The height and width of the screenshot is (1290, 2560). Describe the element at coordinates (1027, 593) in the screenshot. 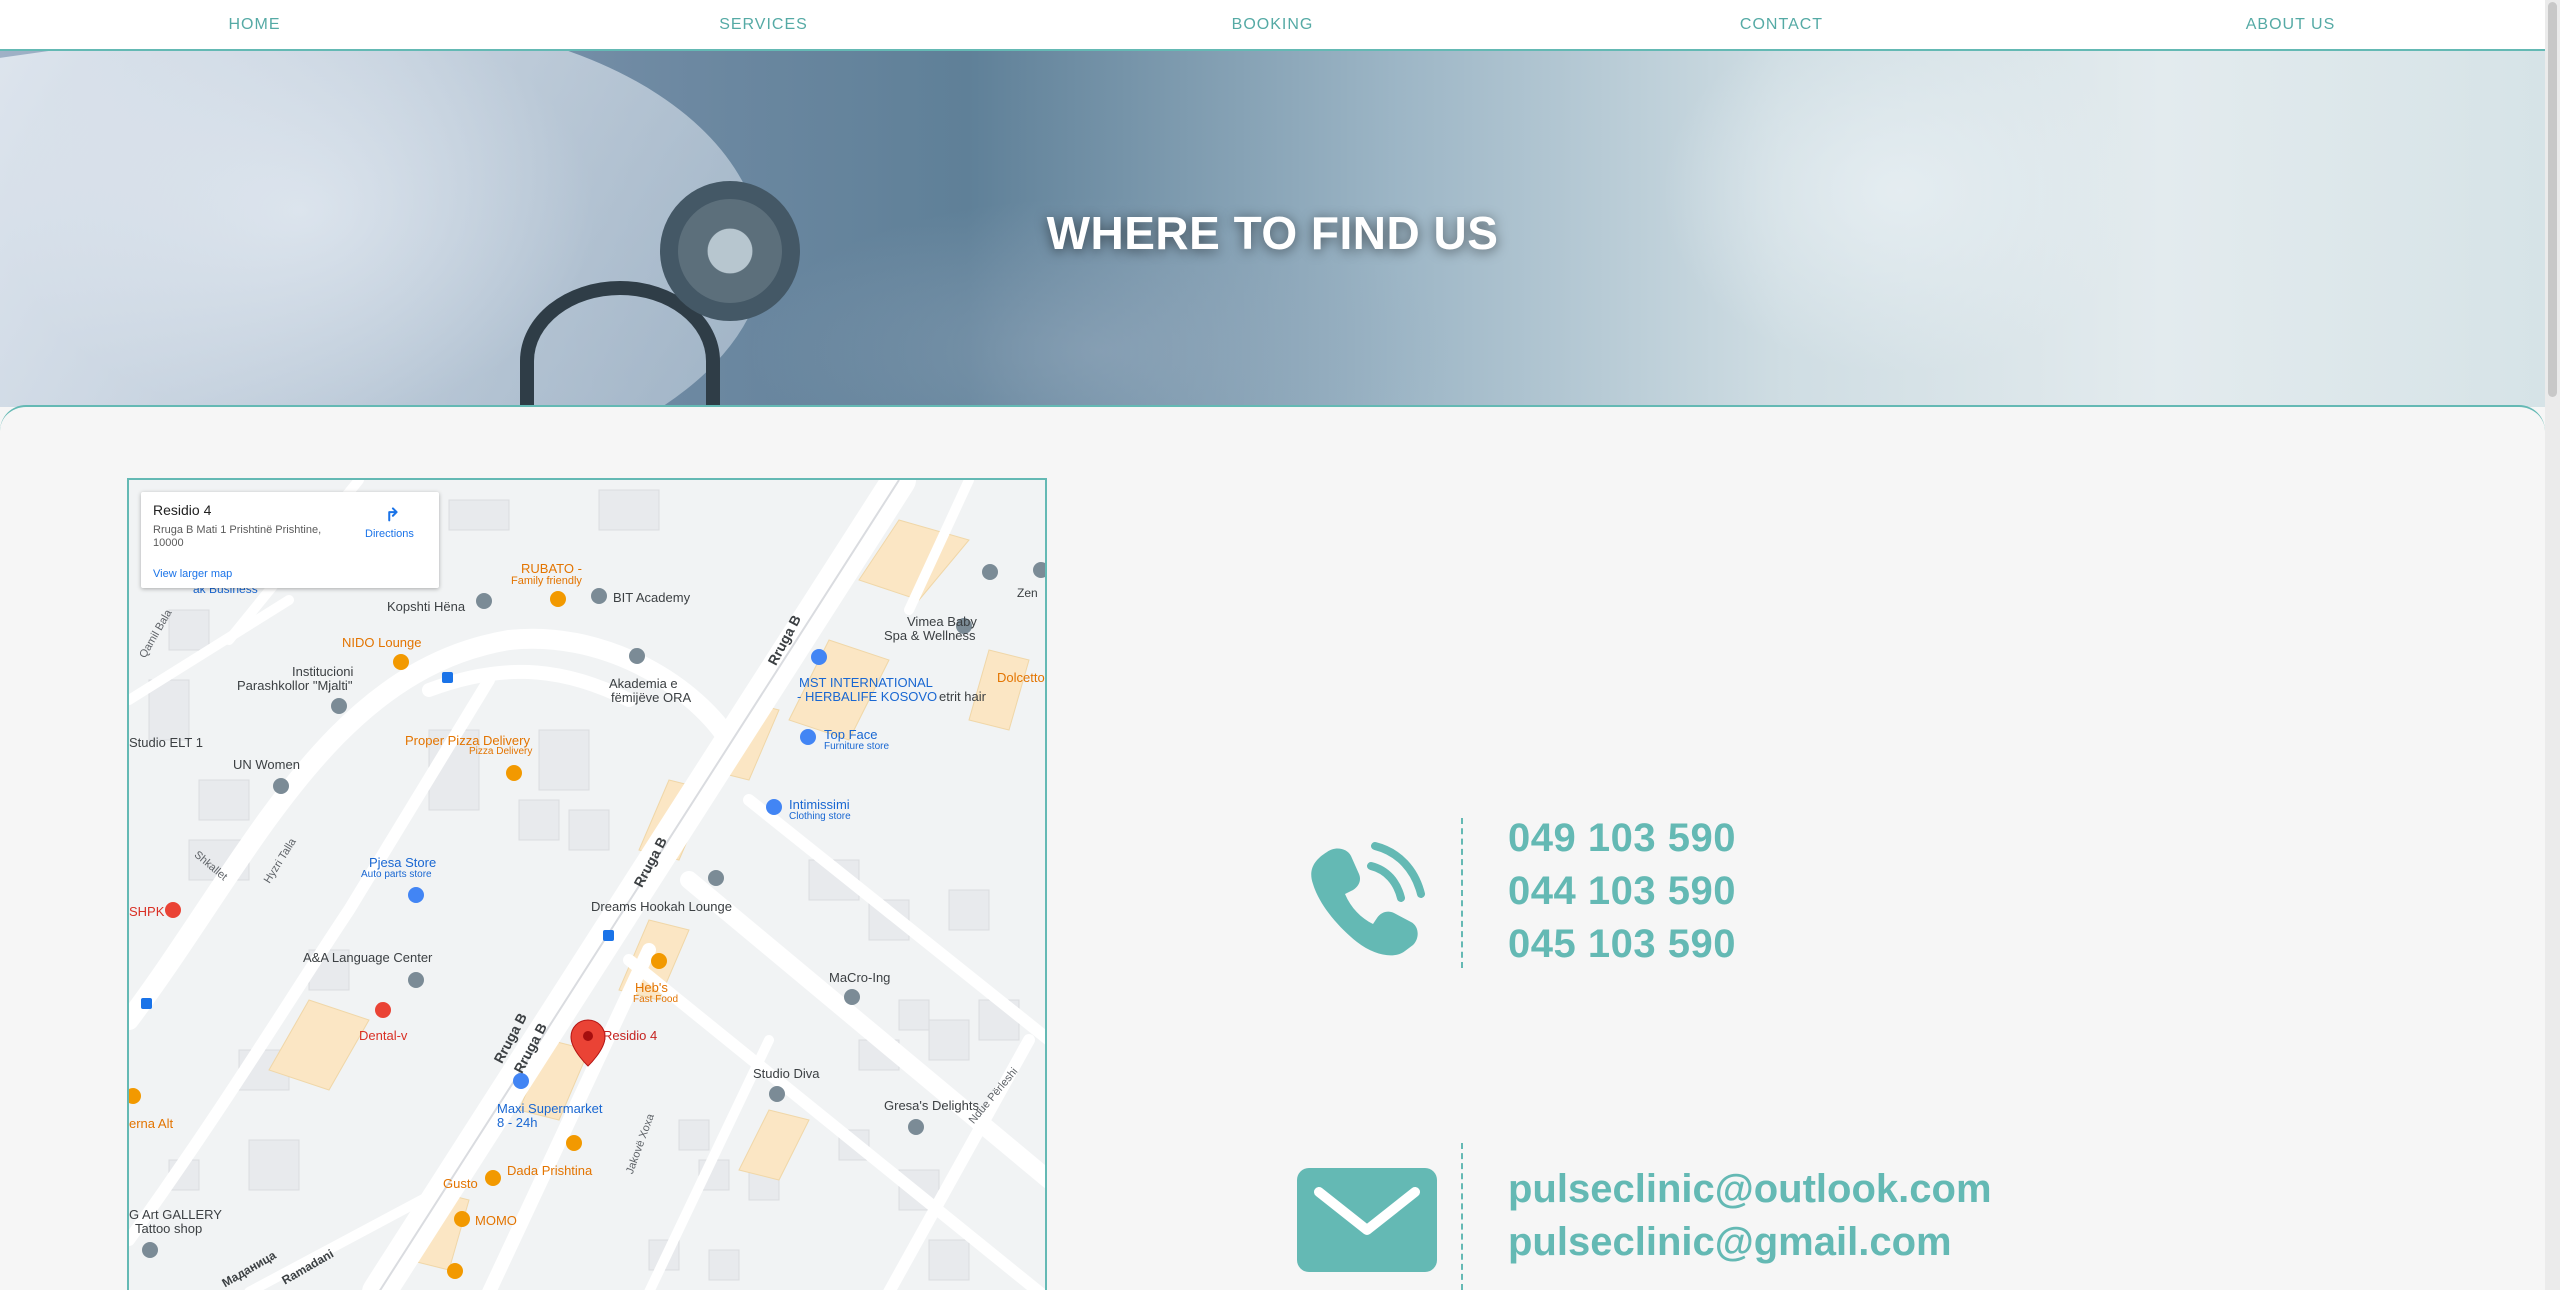

I see `map-label: Zen` at that location.